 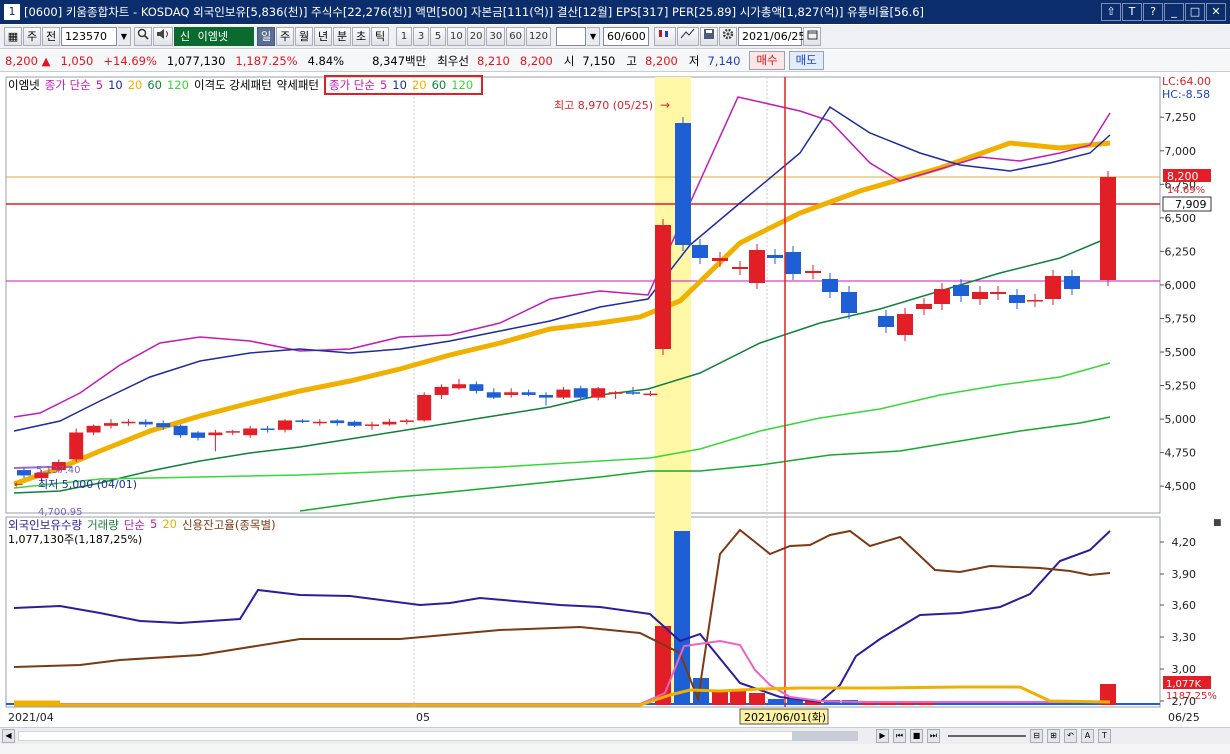 I want to click on chart-scrollbar: ◀ ▶ ⏮ ■ ⏭ ⊟ ⊞ ↶ A T, so click(x=615, y=735).